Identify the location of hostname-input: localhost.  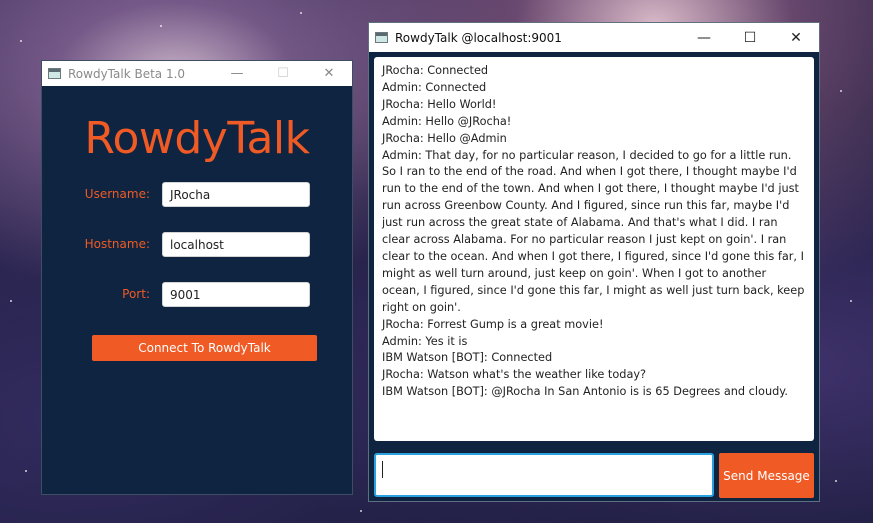
(236, 244).